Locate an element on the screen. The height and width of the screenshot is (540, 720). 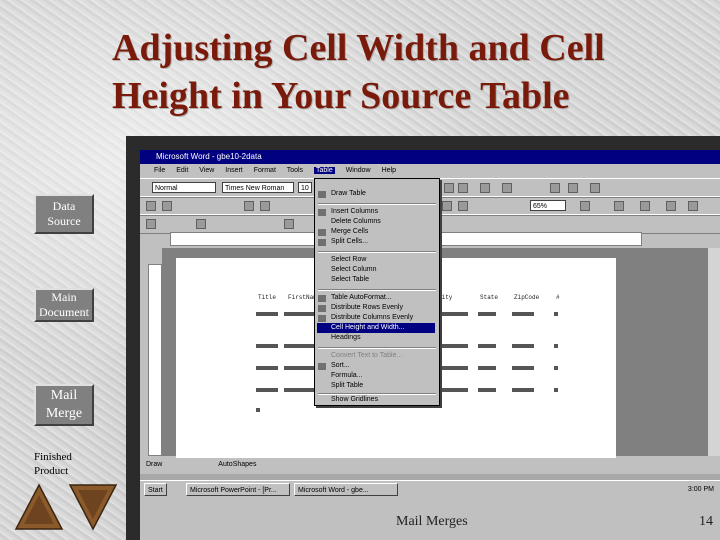
font-size-dropdown: 10 is located at coordinates (305, 187).